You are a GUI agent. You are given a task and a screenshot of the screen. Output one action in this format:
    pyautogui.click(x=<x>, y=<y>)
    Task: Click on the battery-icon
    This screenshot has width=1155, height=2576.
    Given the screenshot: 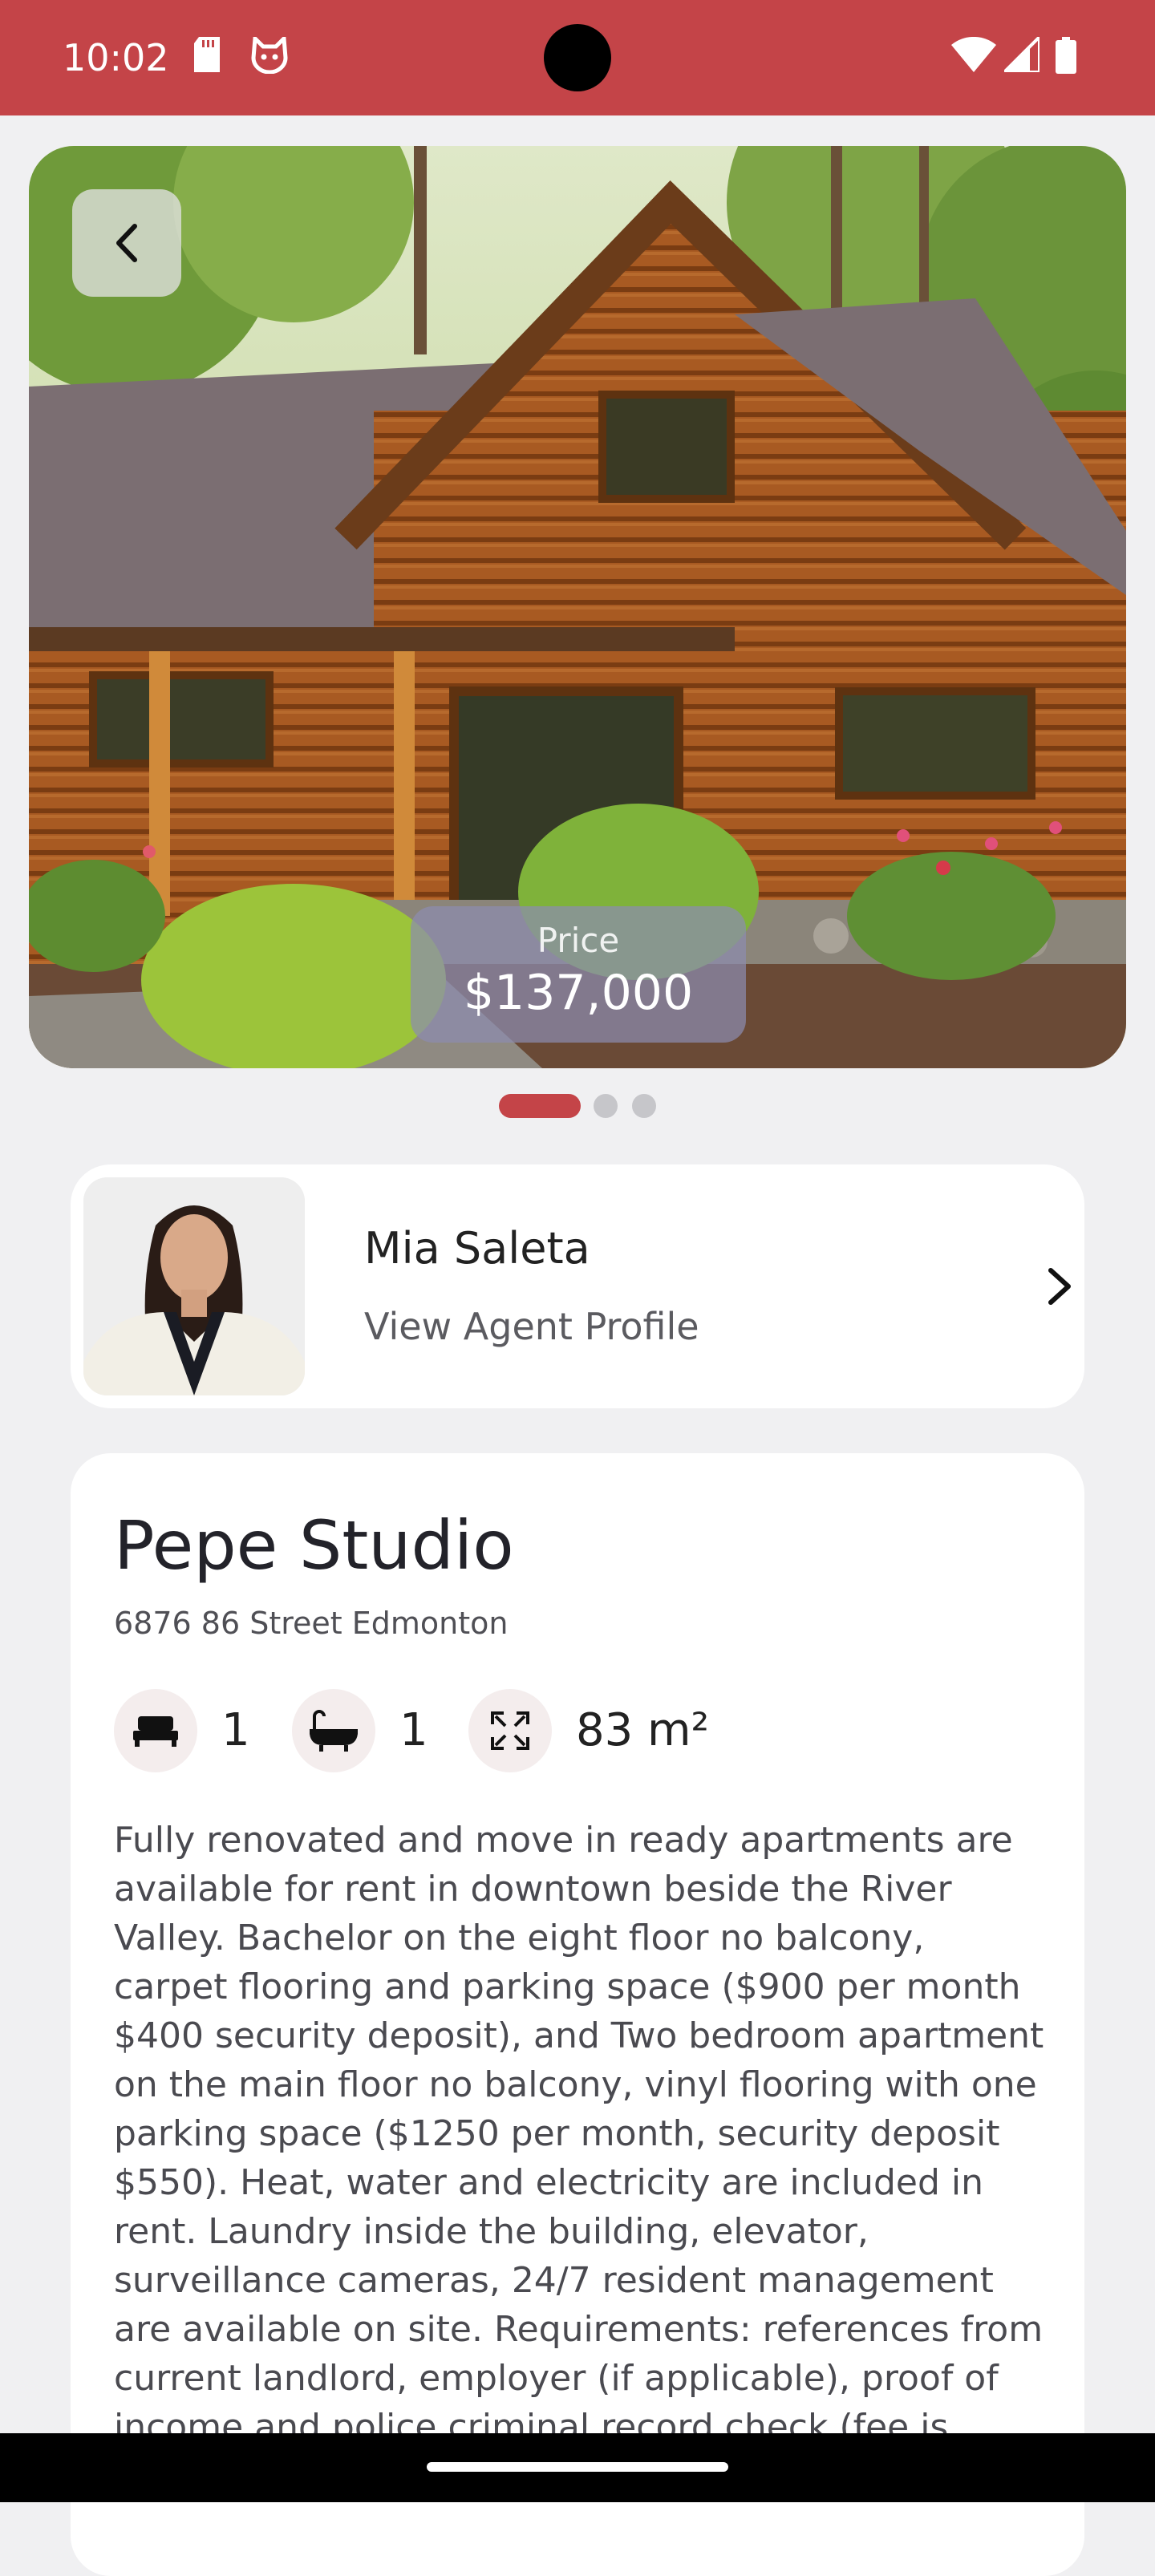 What is the action you would take?
    pyautogui.click(x=1066, y=55)
    